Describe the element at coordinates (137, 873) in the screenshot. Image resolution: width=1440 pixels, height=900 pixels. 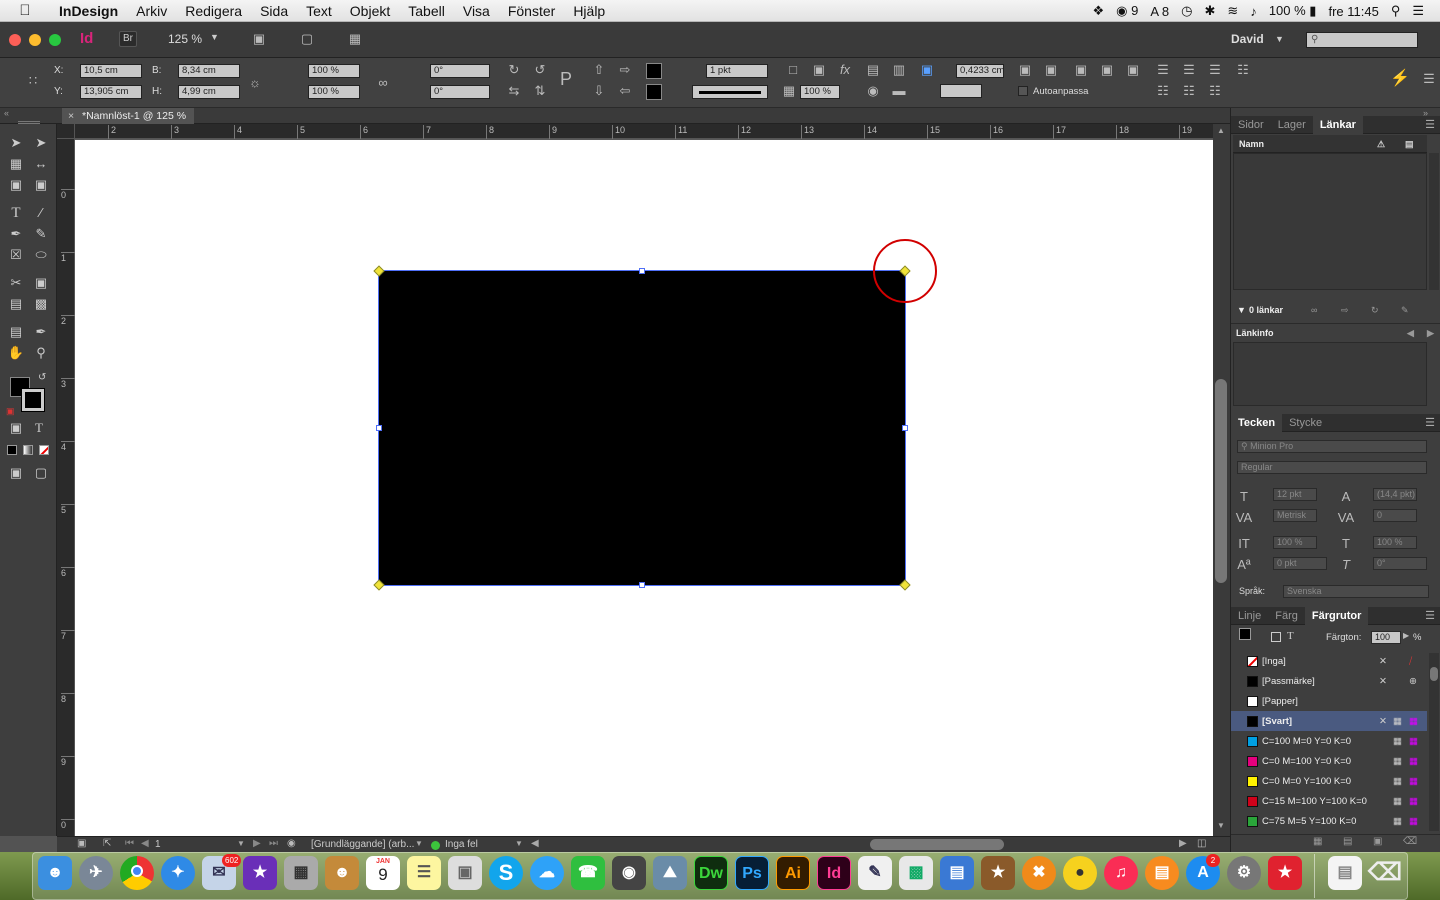
I see `chrome-icon` at that location.